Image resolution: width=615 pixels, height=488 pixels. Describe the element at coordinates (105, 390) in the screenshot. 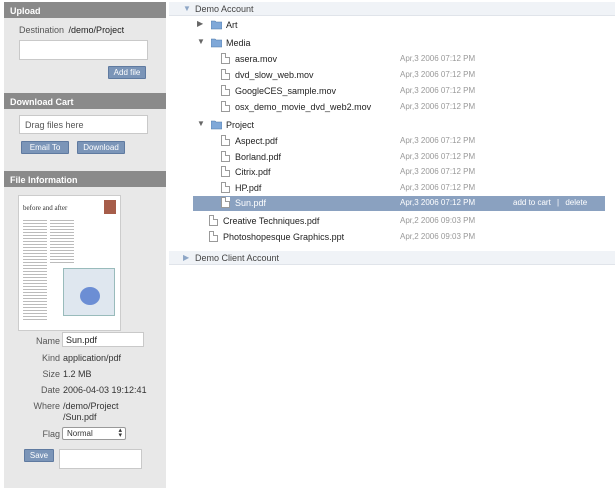

I see `date-value: 2006-04-03 19:12:41` at that location.